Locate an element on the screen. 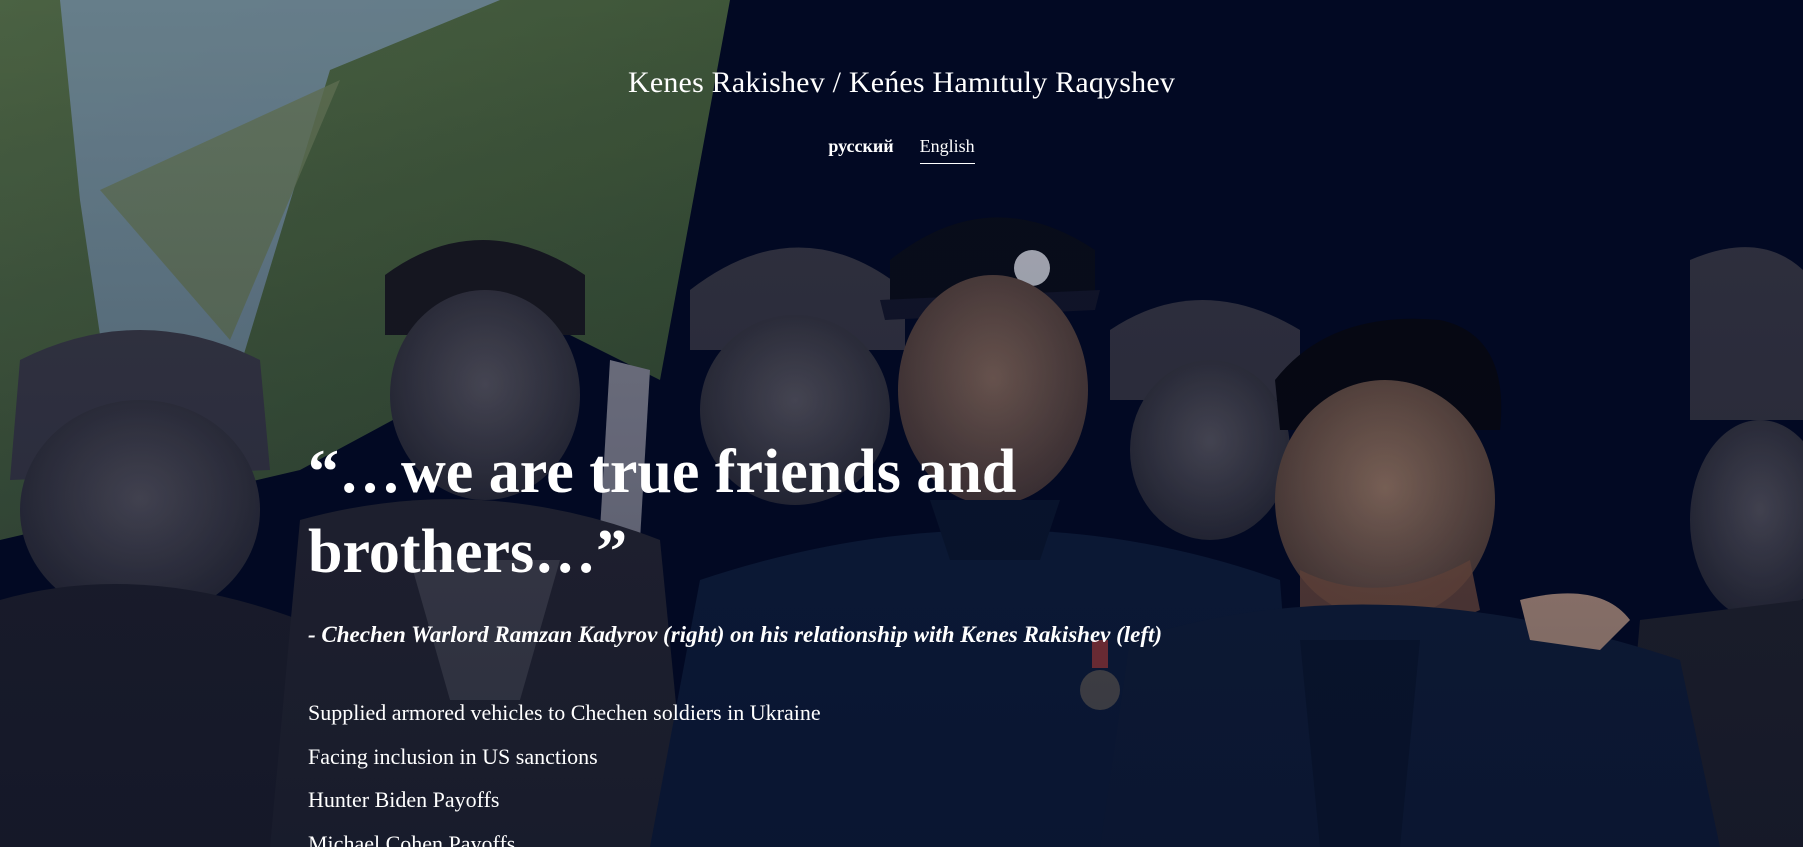 The width and height of the screenshot is (1803, 847). list-item: Facing inclusion in US sanctions is located at coordinates (564, 757).